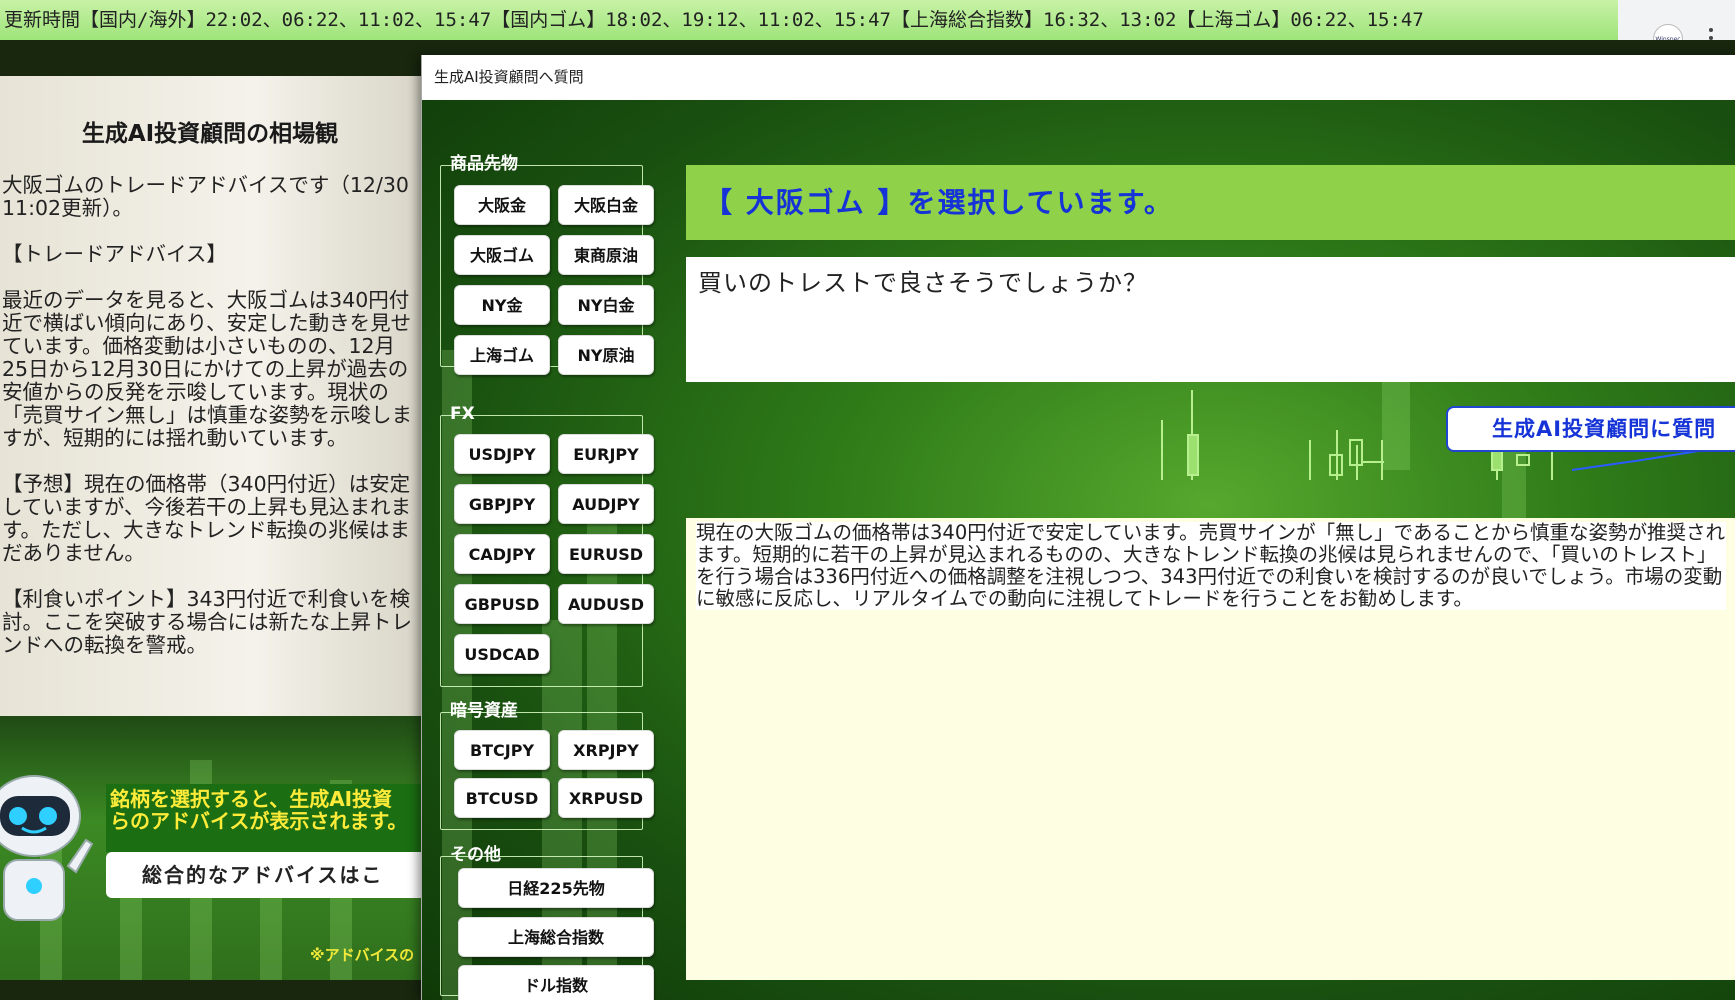 This screenshot has width=1735, height=1000. I want to click on ask-ai-advisor-button: 生成AI投資顧問に質問, so click(1590, 429).